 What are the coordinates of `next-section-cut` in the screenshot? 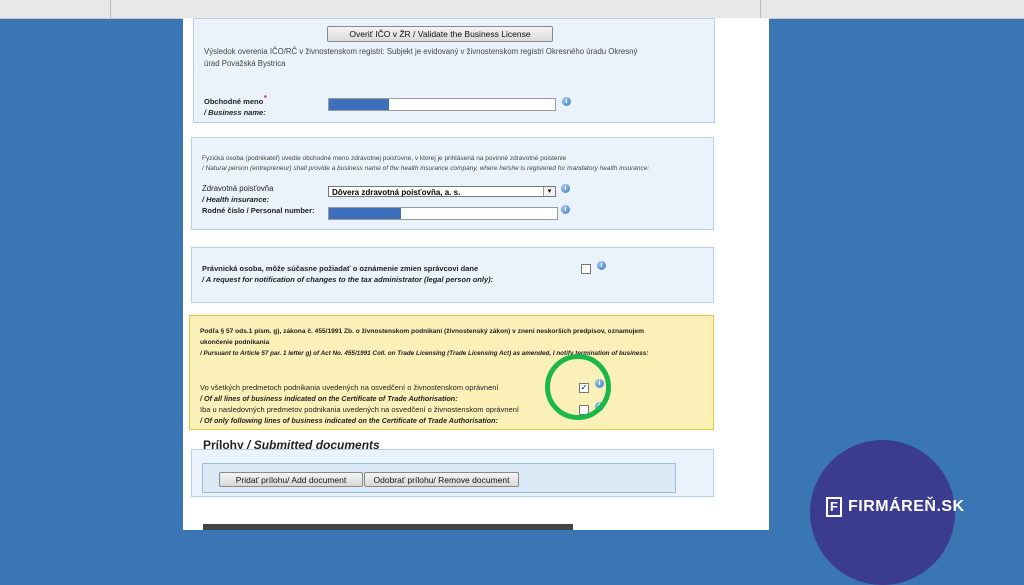 It's located at (453, 524).